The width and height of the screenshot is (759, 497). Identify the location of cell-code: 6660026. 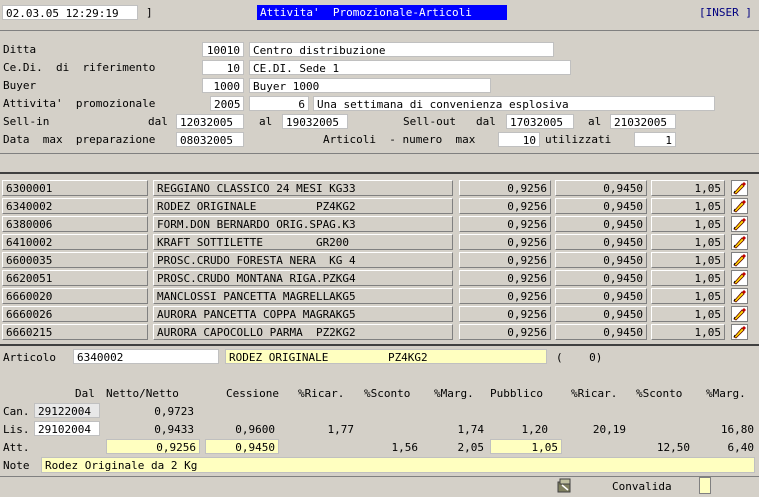
(75, 314).